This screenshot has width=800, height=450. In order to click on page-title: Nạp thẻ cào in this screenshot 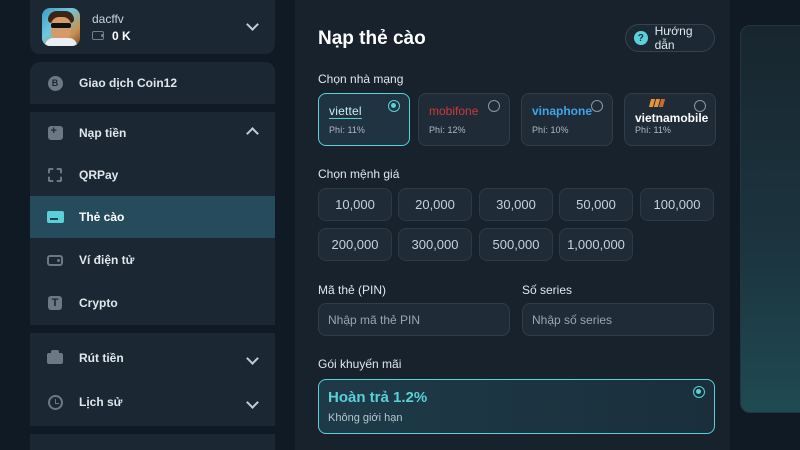, I will do `click(372, 38)`.